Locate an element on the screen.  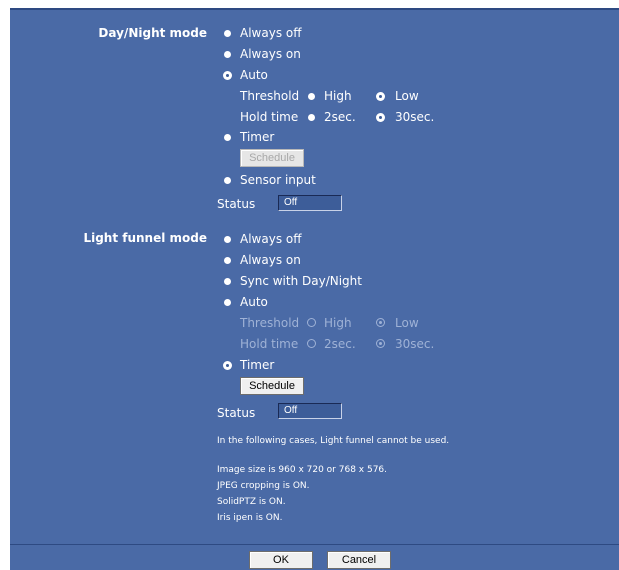
light-funnel-status-label: Status is located at coordinates (236, 413).